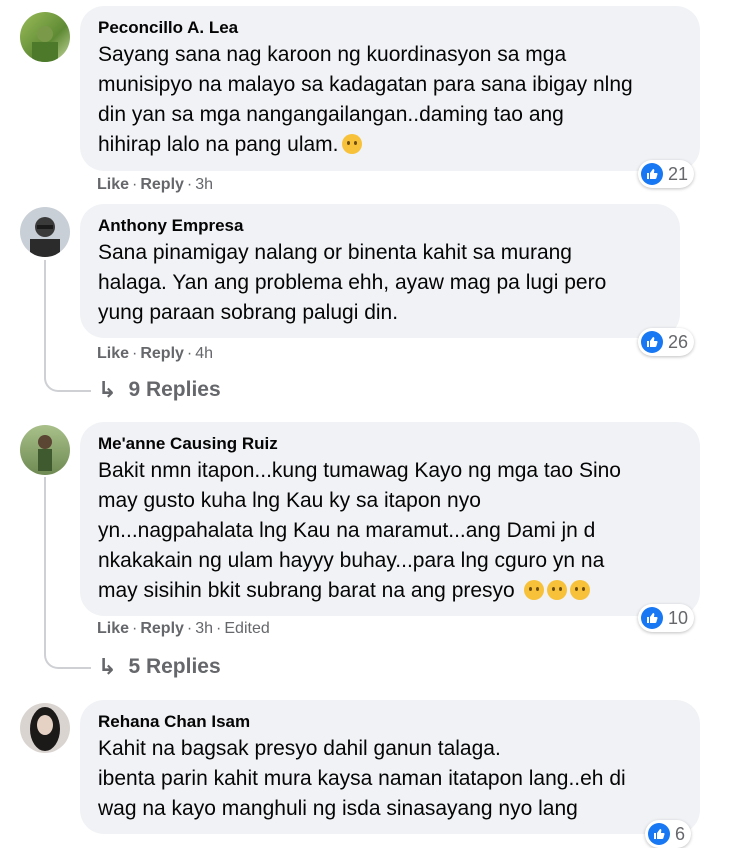 The height and width of the screenshot is (848, 750). What do you see at coordinates (680, 833) in the screenshot?
I see `reaction-number: 6` at bounding box center [680, 833].